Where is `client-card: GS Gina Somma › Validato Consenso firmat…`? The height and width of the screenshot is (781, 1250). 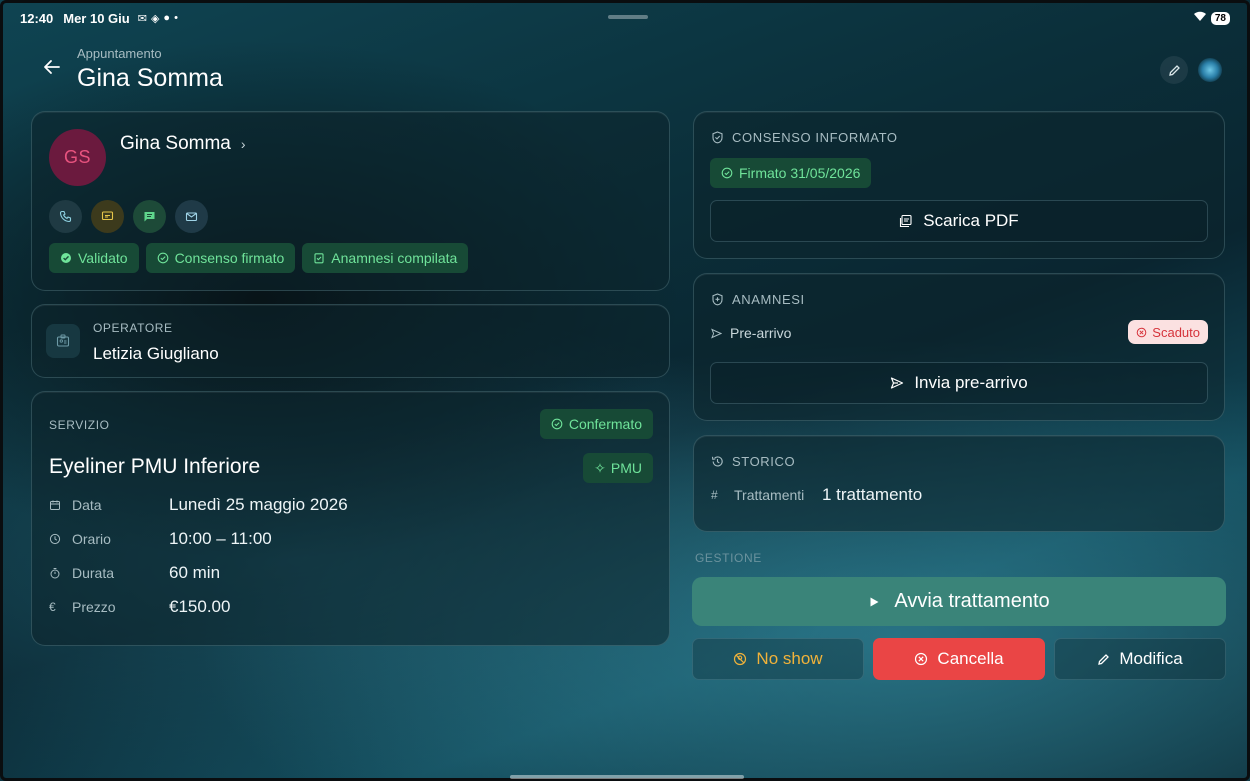
client-card: GS Gina Somma › Validato Consenso firmat… is located at coordinates (350, 201).